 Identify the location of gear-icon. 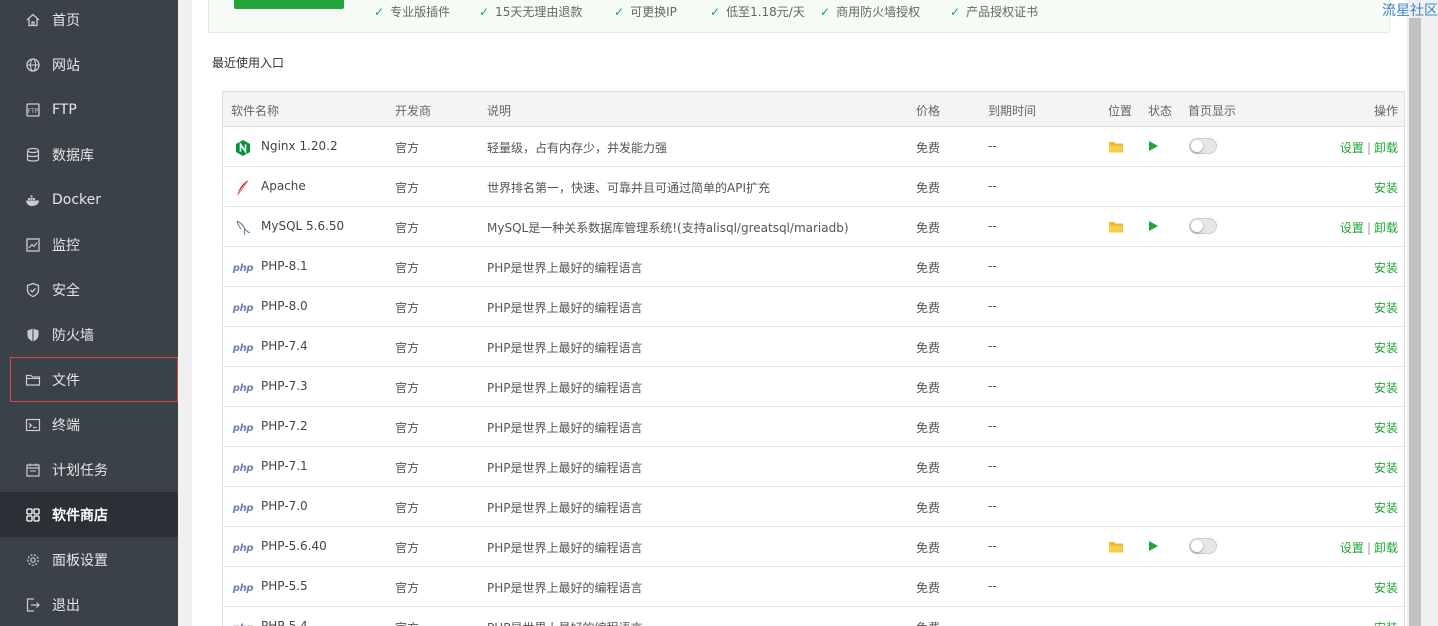
(33, 560).